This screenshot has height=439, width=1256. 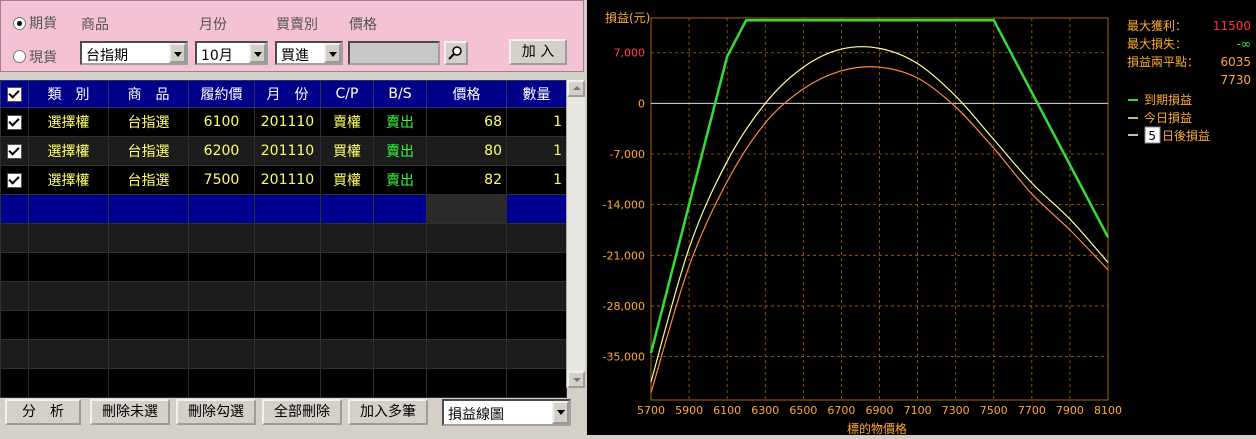 I want to click on radio-futures, so click(x=19, y=23).